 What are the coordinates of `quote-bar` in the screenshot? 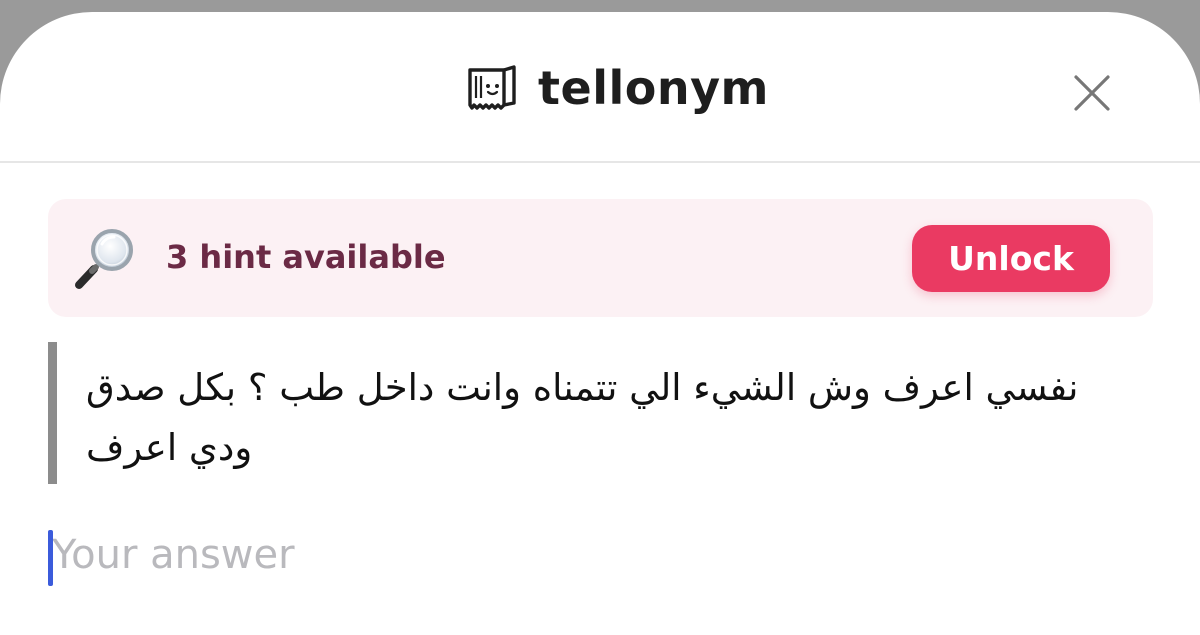 It's located at (52, 413).